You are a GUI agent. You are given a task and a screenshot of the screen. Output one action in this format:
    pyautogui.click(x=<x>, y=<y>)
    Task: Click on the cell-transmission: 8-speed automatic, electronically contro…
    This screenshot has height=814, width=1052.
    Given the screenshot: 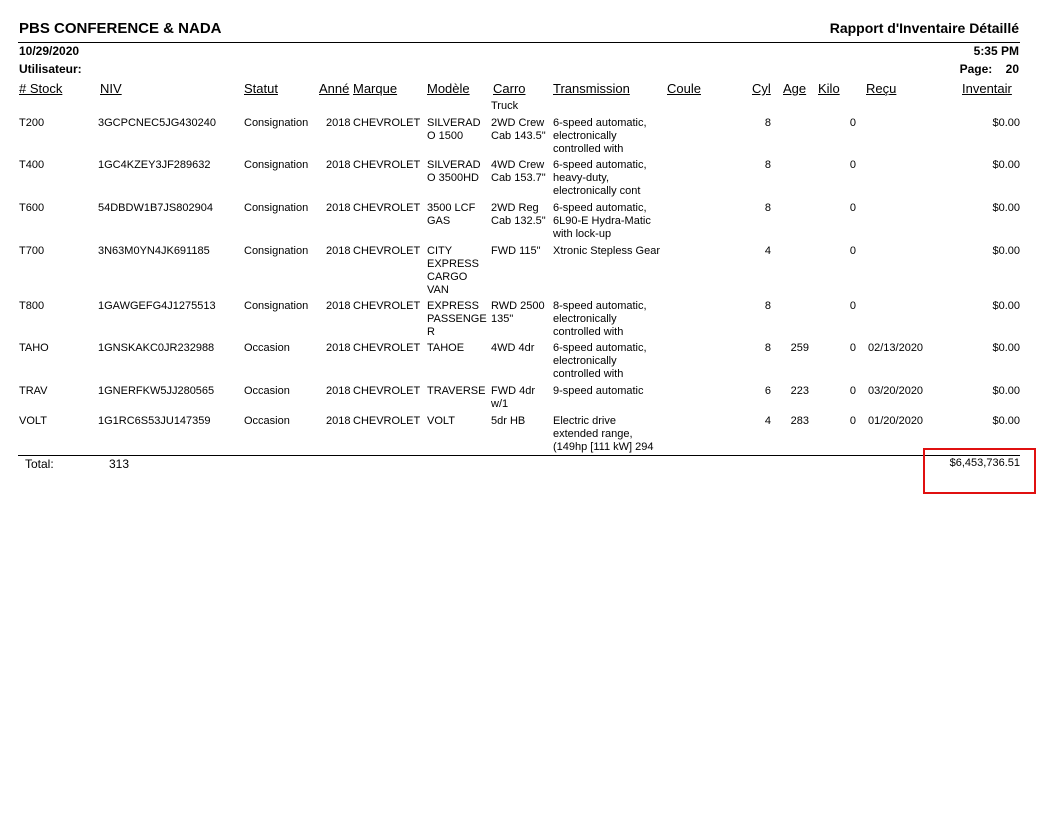 What is the action you would take?
    pyautogui.click(x=600, y=319)
    